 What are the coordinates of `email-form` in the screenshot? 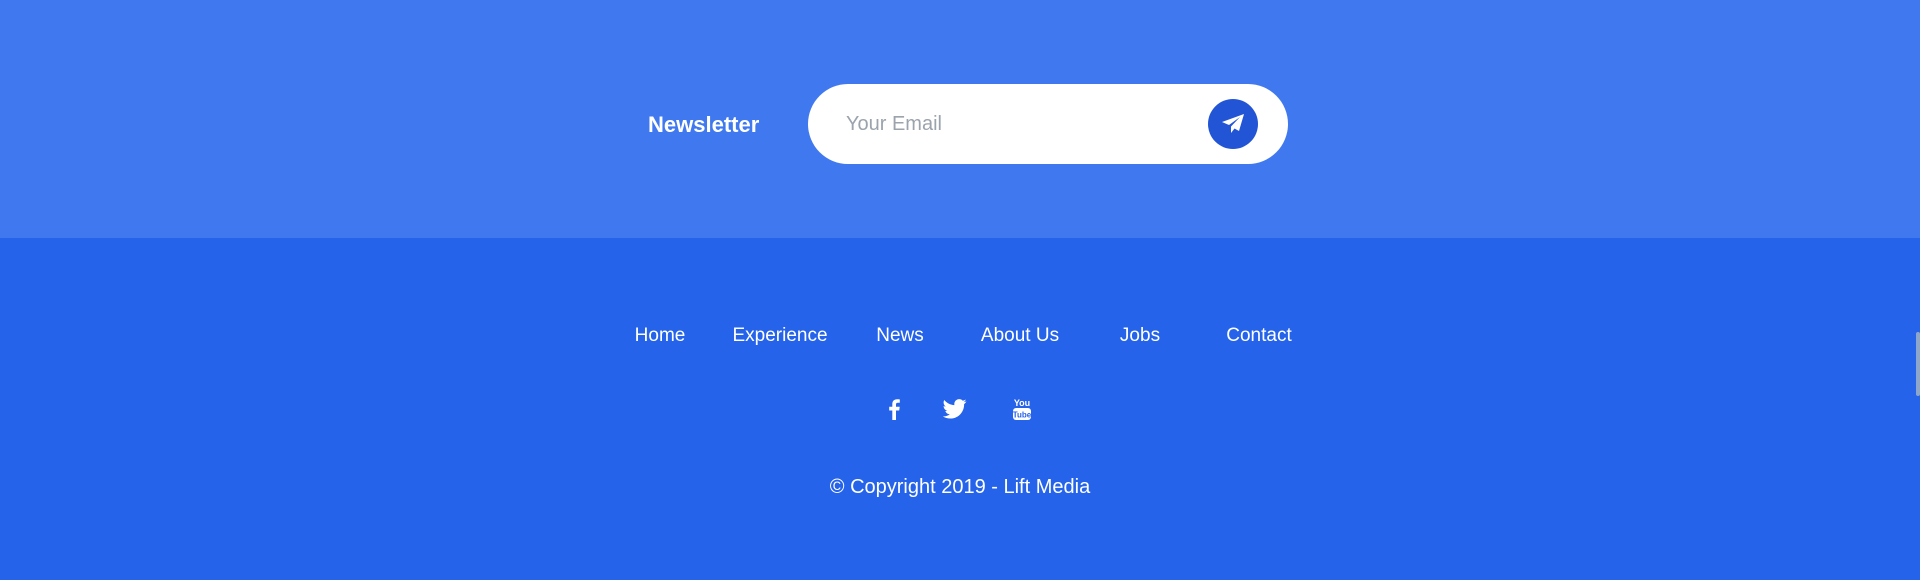 It's located at (1048, 124).